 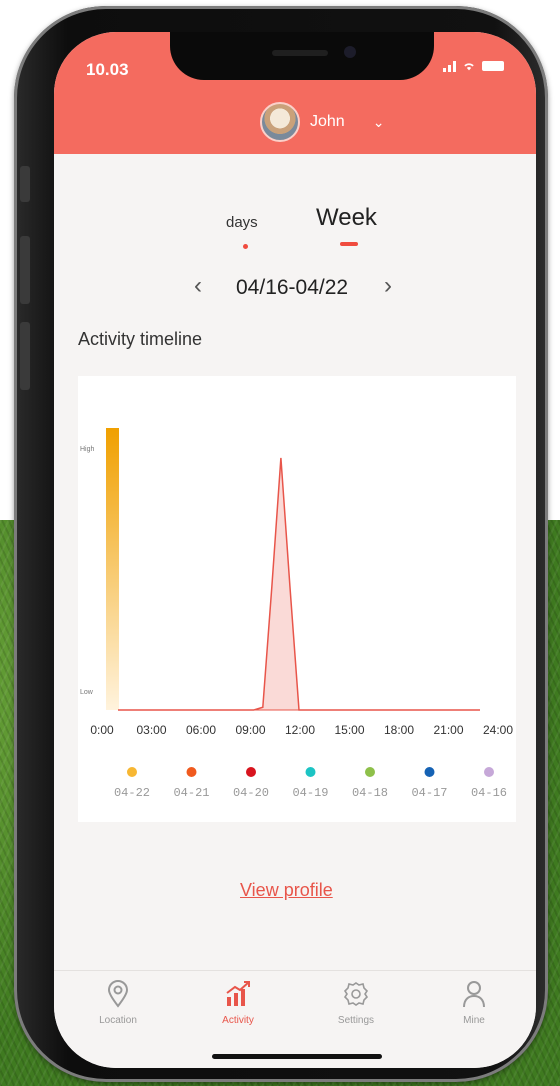 I want to click on home-indicator, so click(x=297, y=1056).